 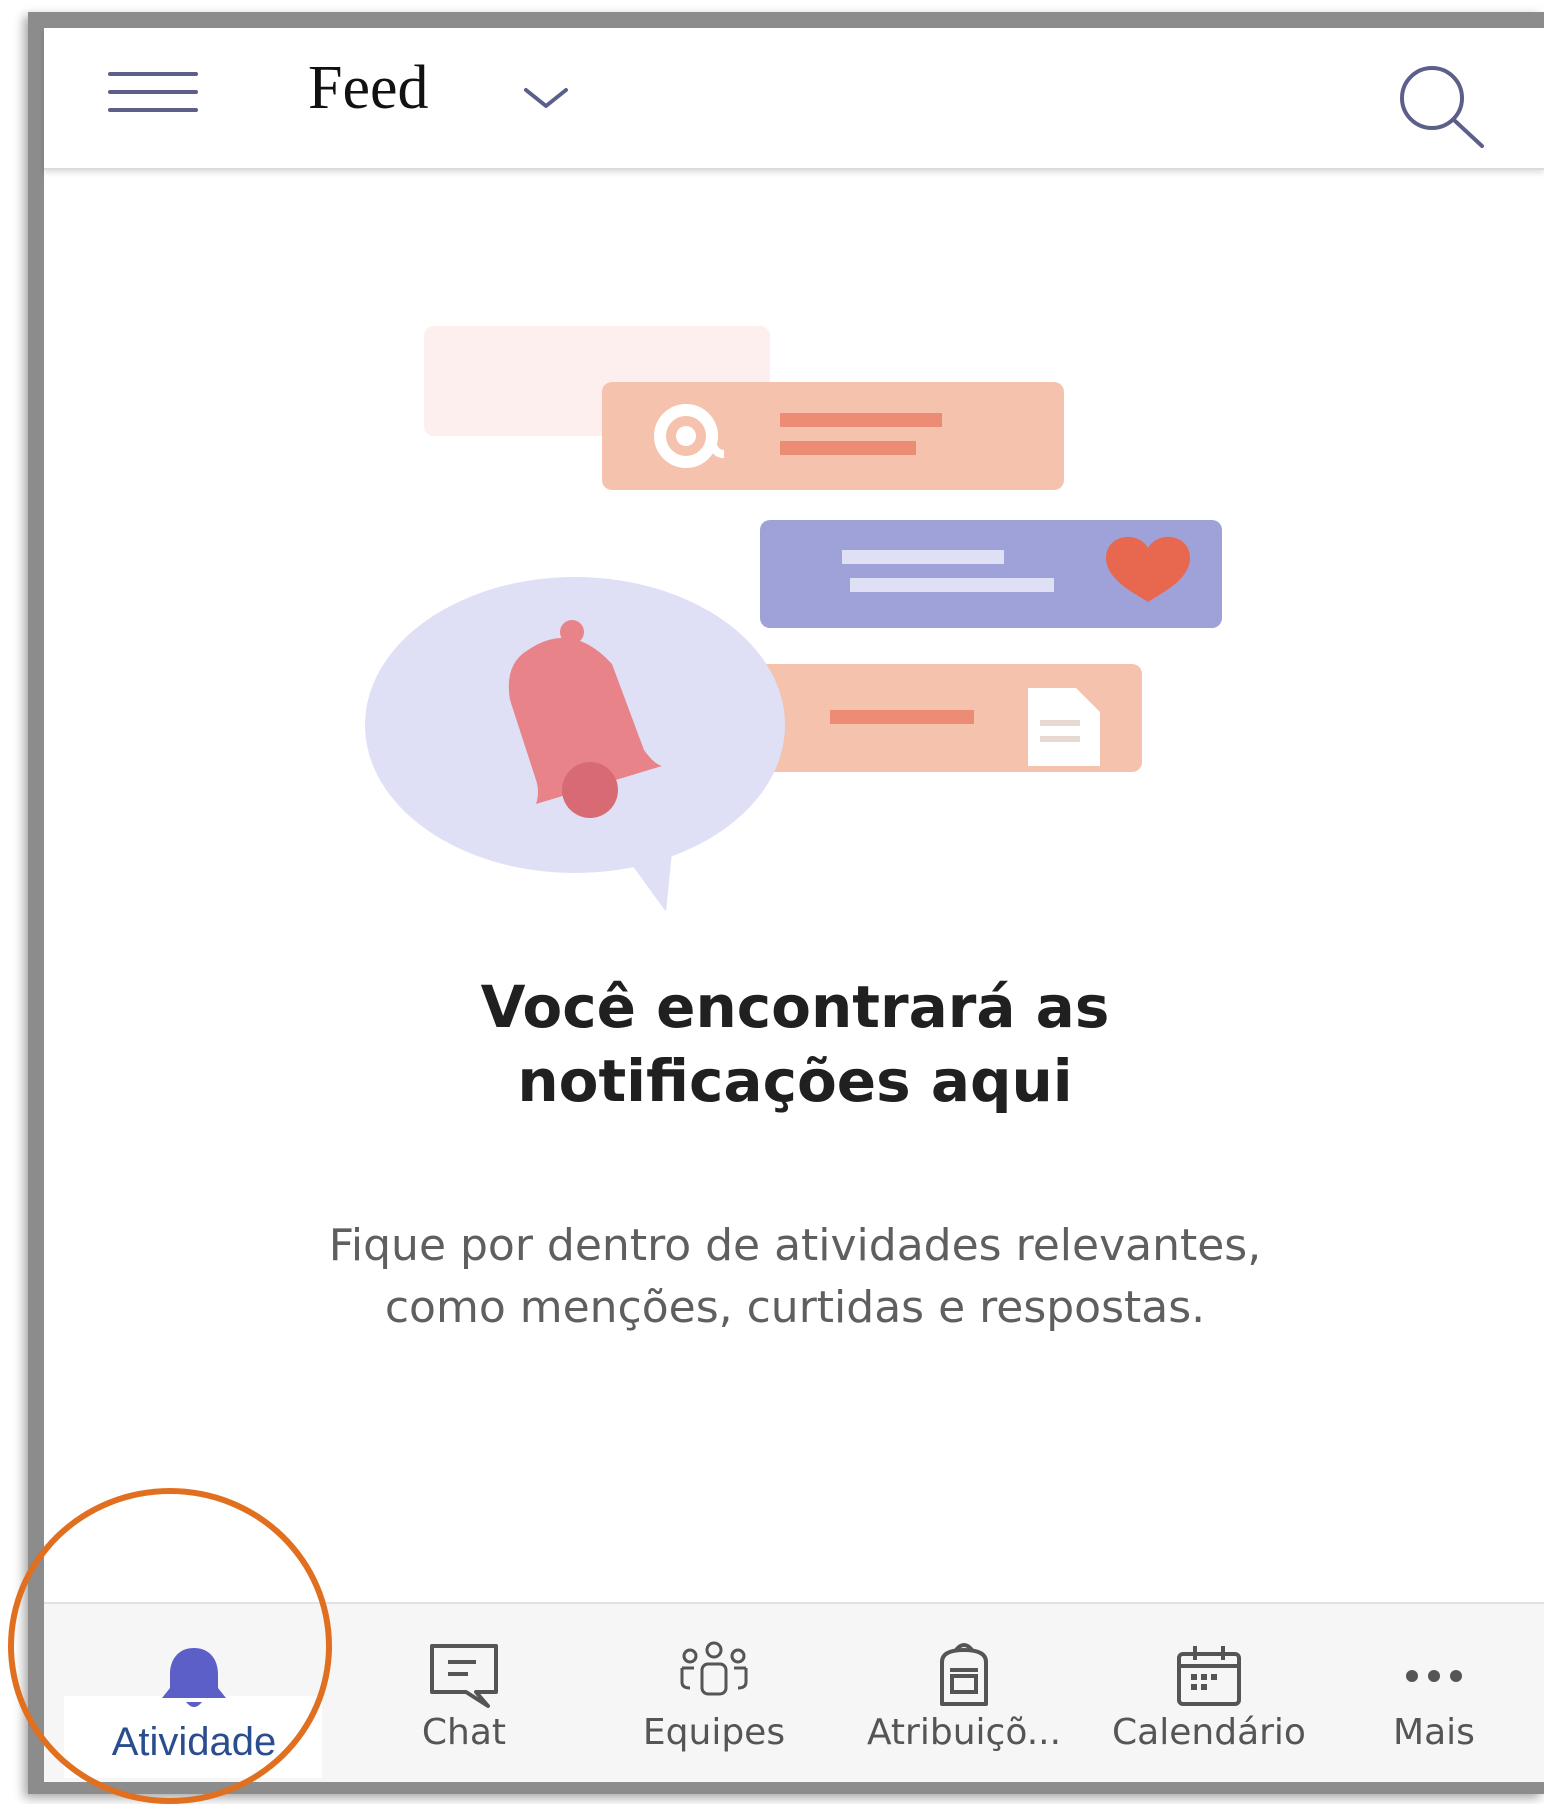 What do you see at coordinates (546, 98) in the screenshot?
I see `chevron-down-icon` at bounding box center [546, 98].